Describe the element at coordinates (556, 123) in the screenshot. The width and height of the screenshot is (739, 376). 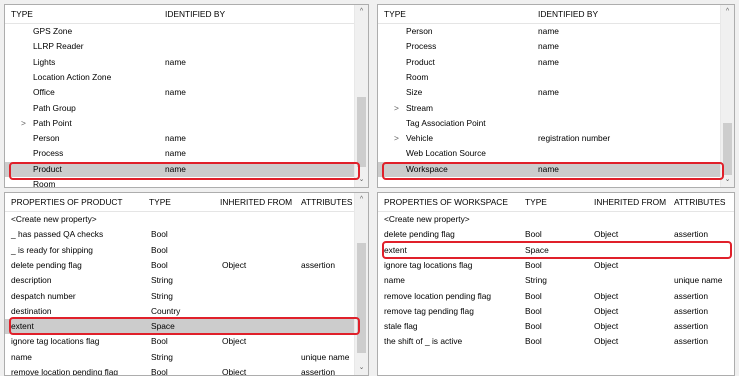
I see `type-row: Tag Association Point` at that location.